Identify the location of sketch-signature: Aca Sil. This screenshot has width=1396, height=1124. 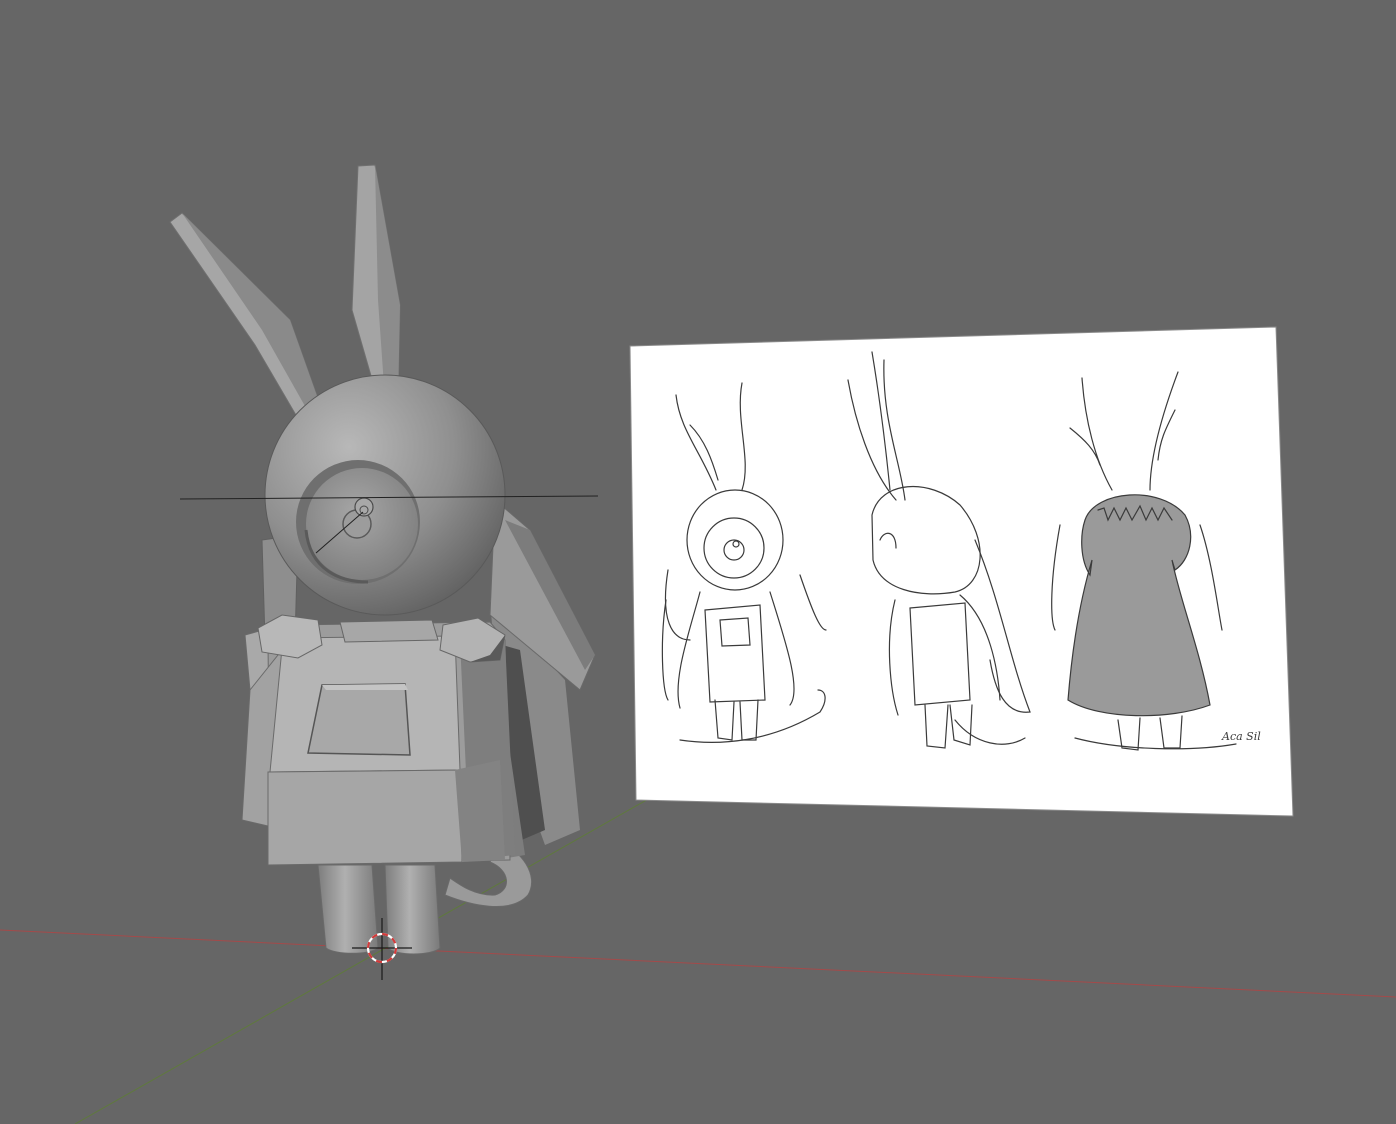
(1241, 736).